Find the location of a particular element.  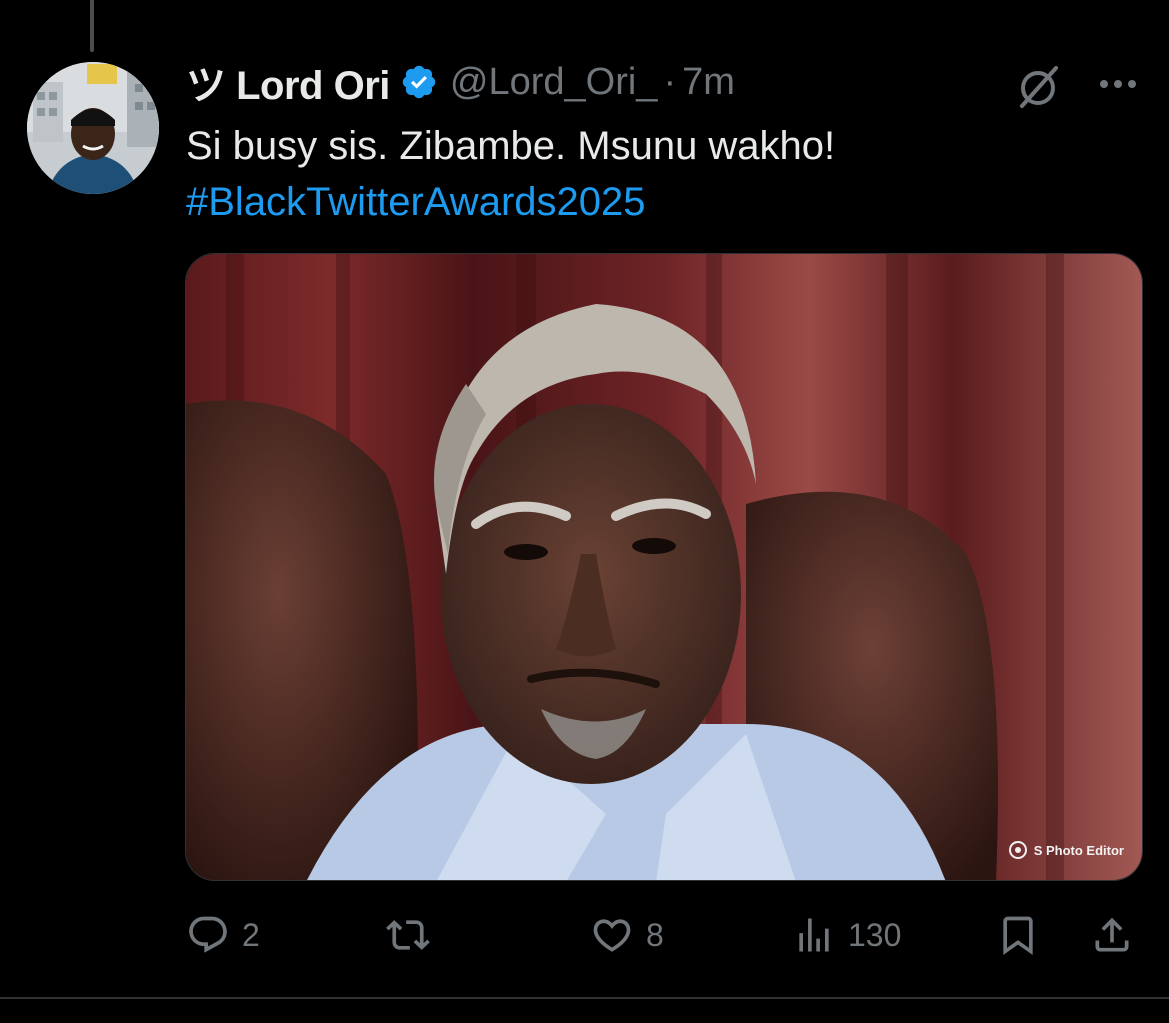

like-button: 8 is located at coordinates (627, 935).